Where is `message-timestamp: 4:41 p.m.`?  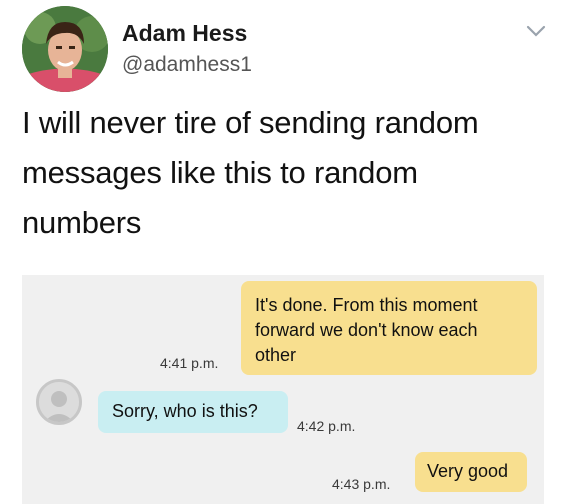
message-timestamp: 4:41 p.m. is located at coordinates (189, 363).